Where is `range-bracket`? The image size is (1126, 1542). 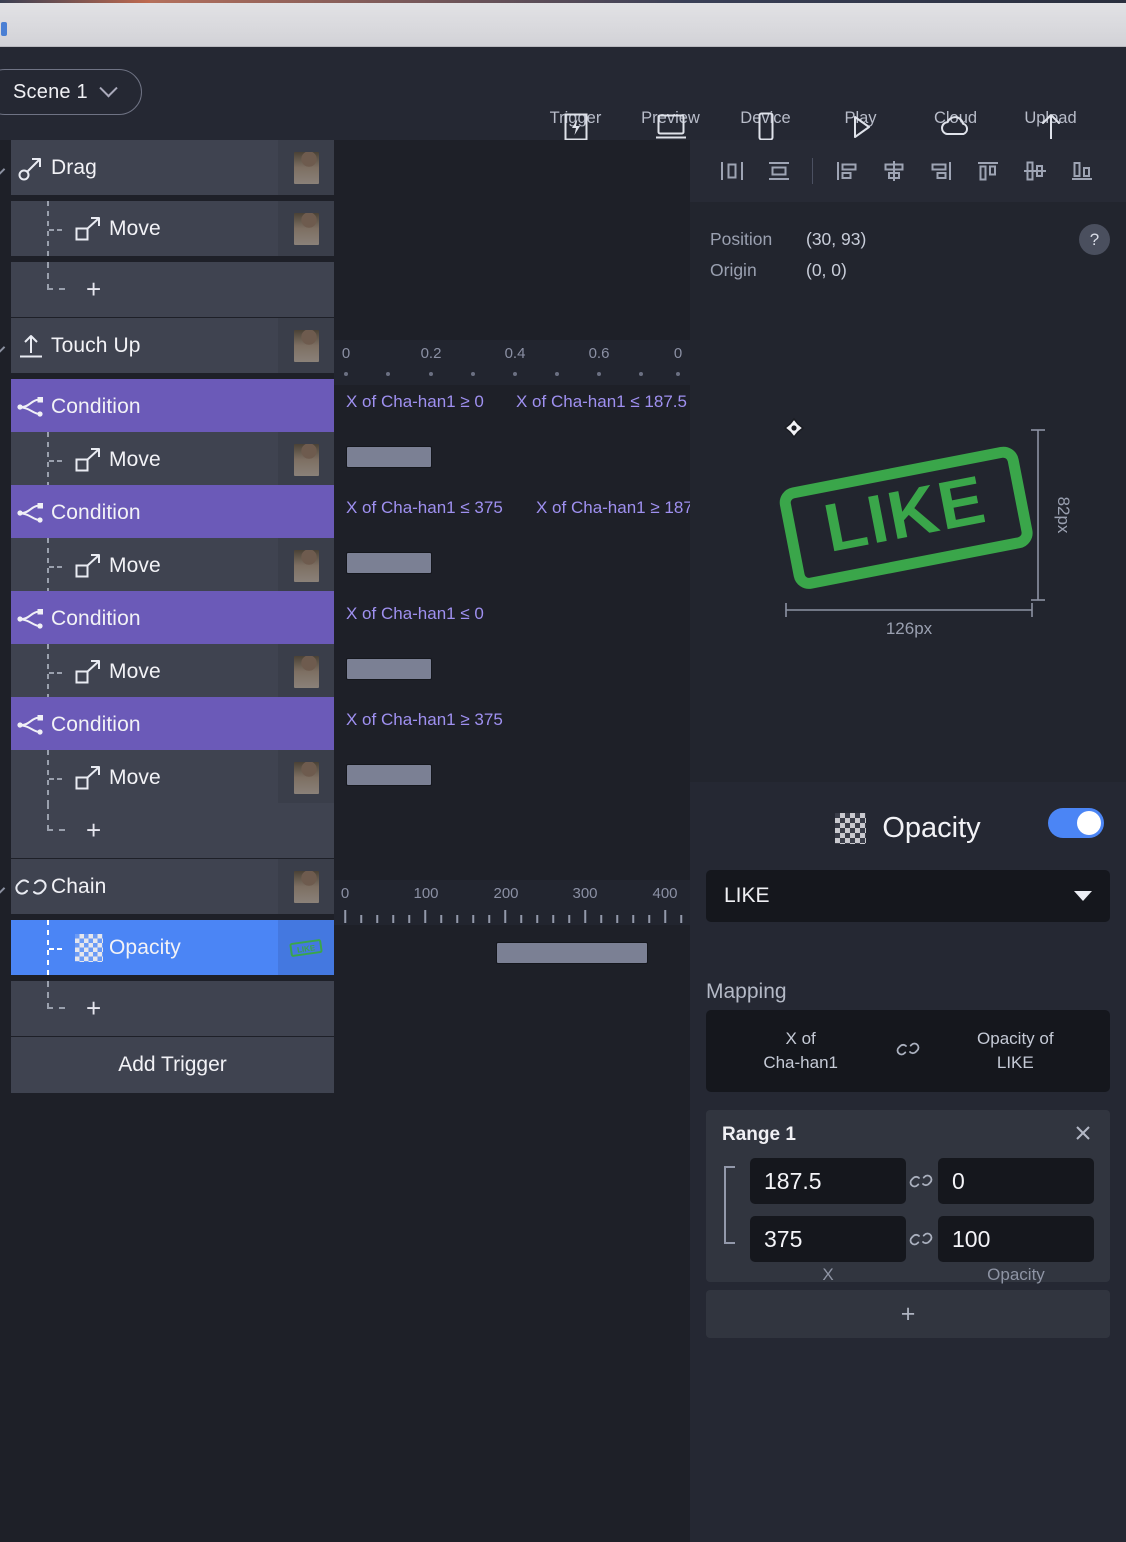
range-bracket is located at coordinates (729, 1205).